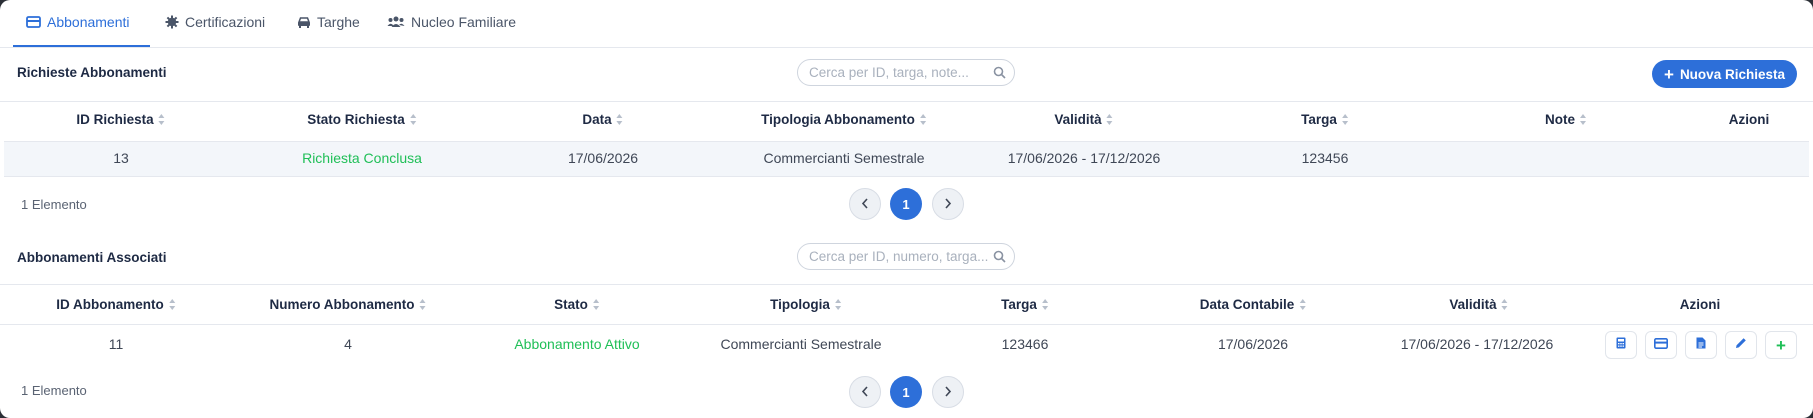 The height and width of the screenshot is (418, 1813). Describe the element at coordinates (81, 46) in the screenshot. I see `active-tab-indicator` at that location.